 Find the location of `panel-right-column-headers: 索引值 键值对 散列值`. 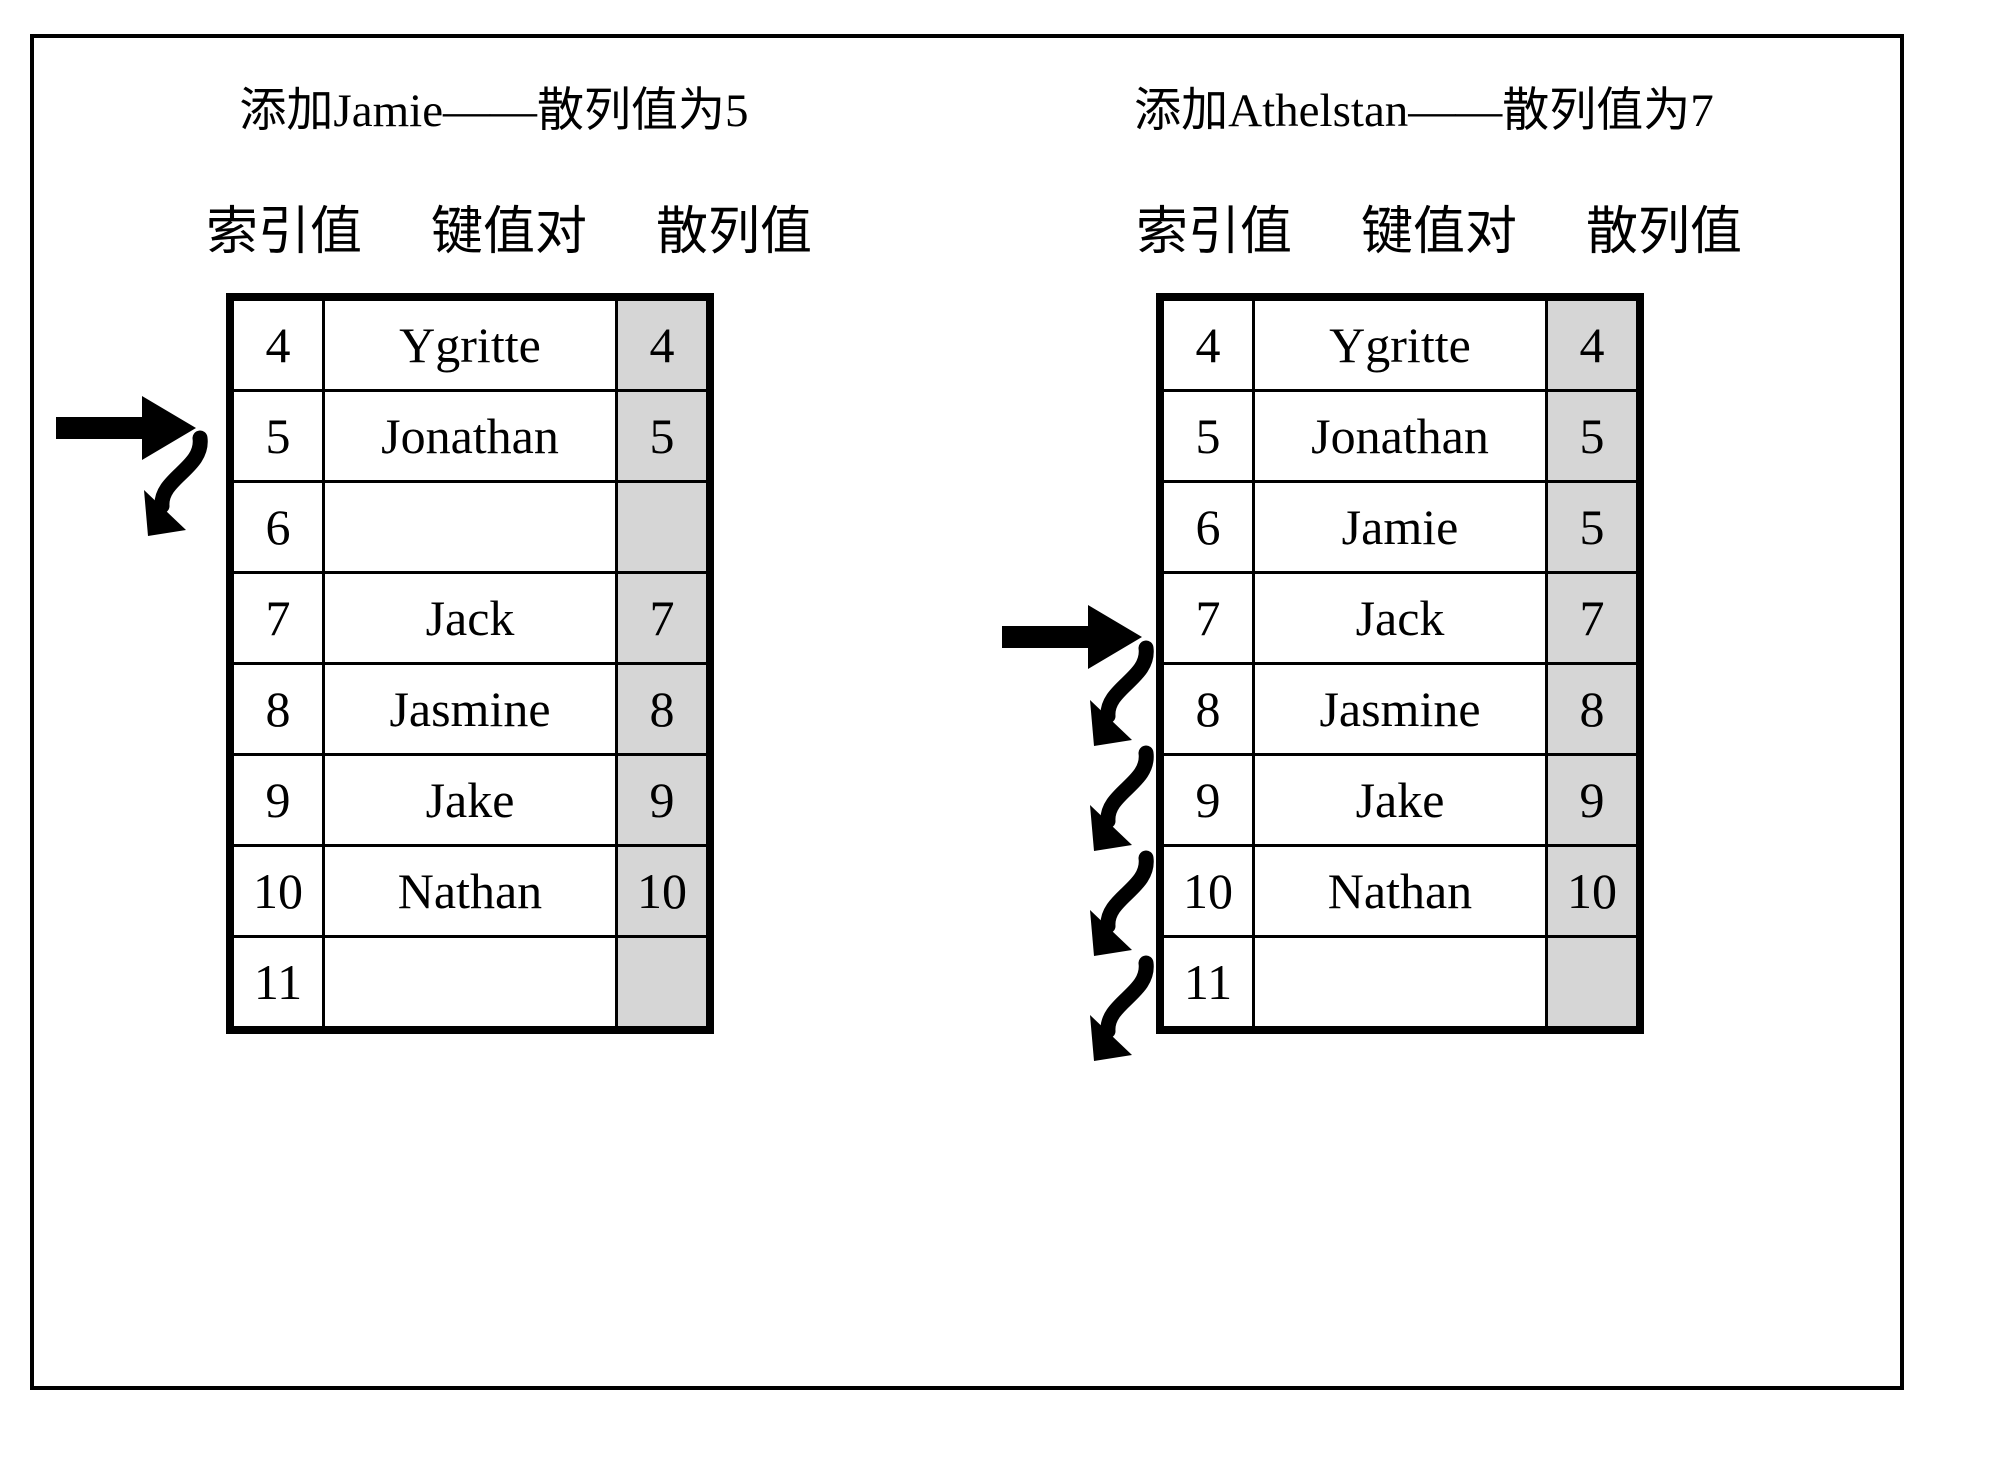

panel-right-column-headers: 索引值 键值对 散列值 is located at coordinates (1424, 233).